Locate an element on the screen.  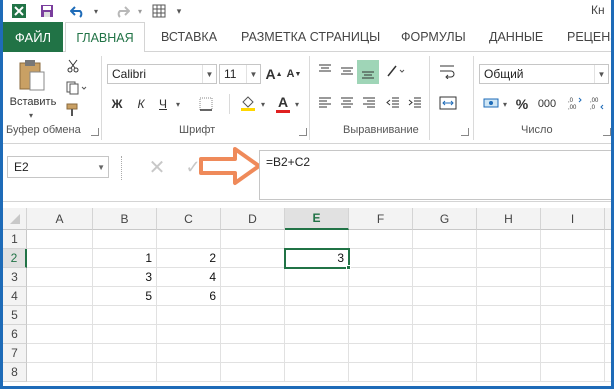
save-icon is located at coordinates (47, 11).